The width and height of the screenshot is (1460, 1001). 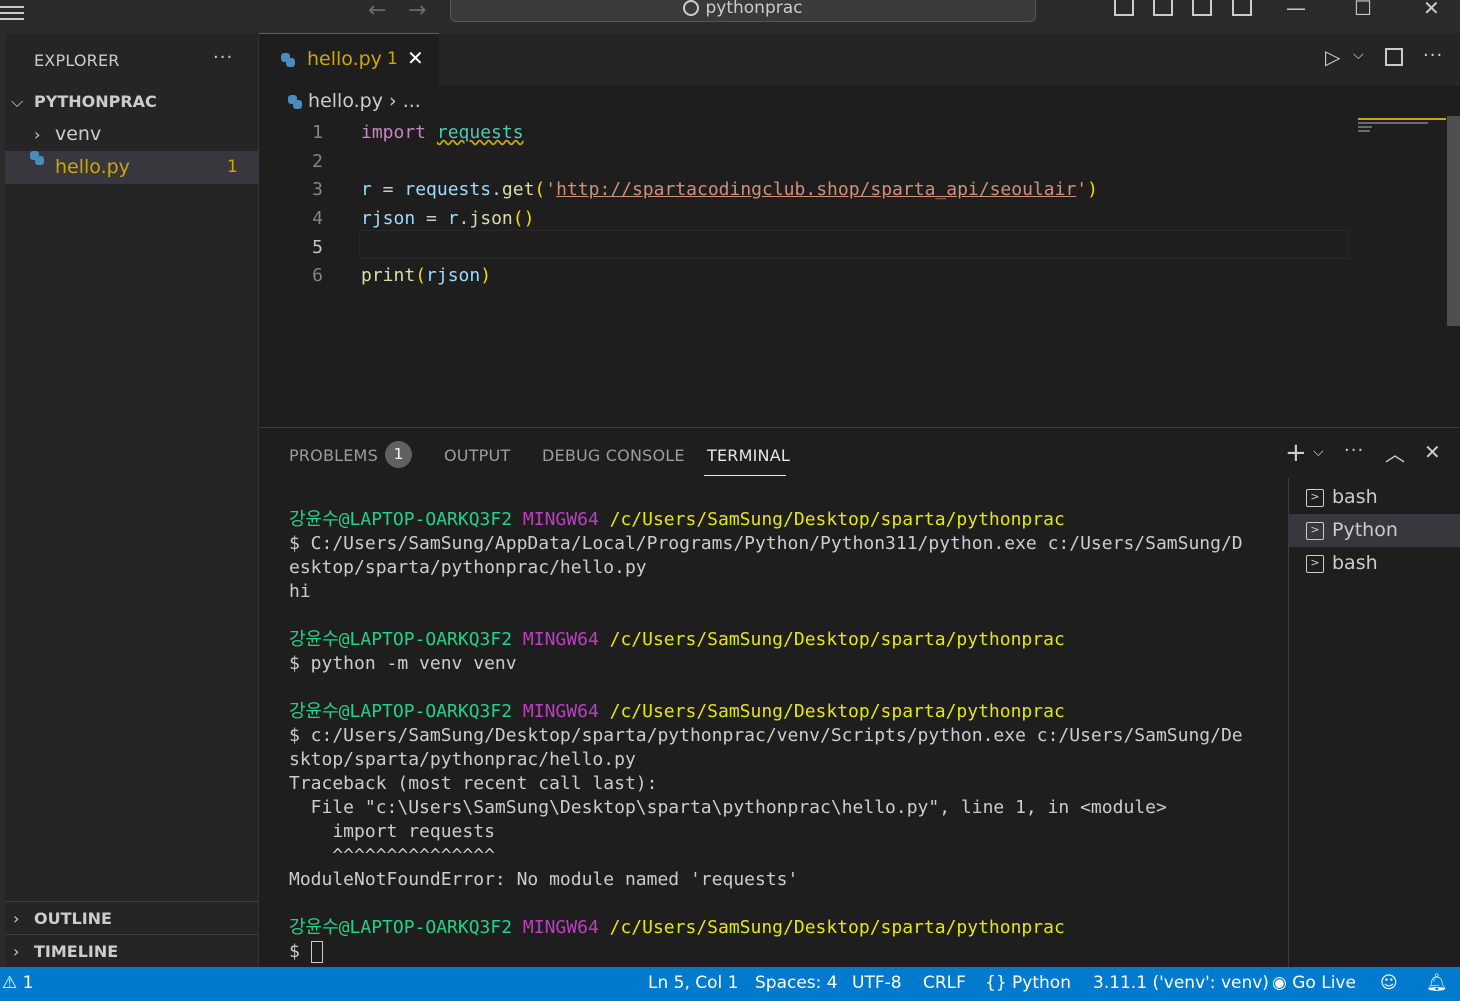 What do you see at coordinates (1363, 10) in the screenshot?
I see `maximize-icon: ☐` at bounding box center [1363, 10].